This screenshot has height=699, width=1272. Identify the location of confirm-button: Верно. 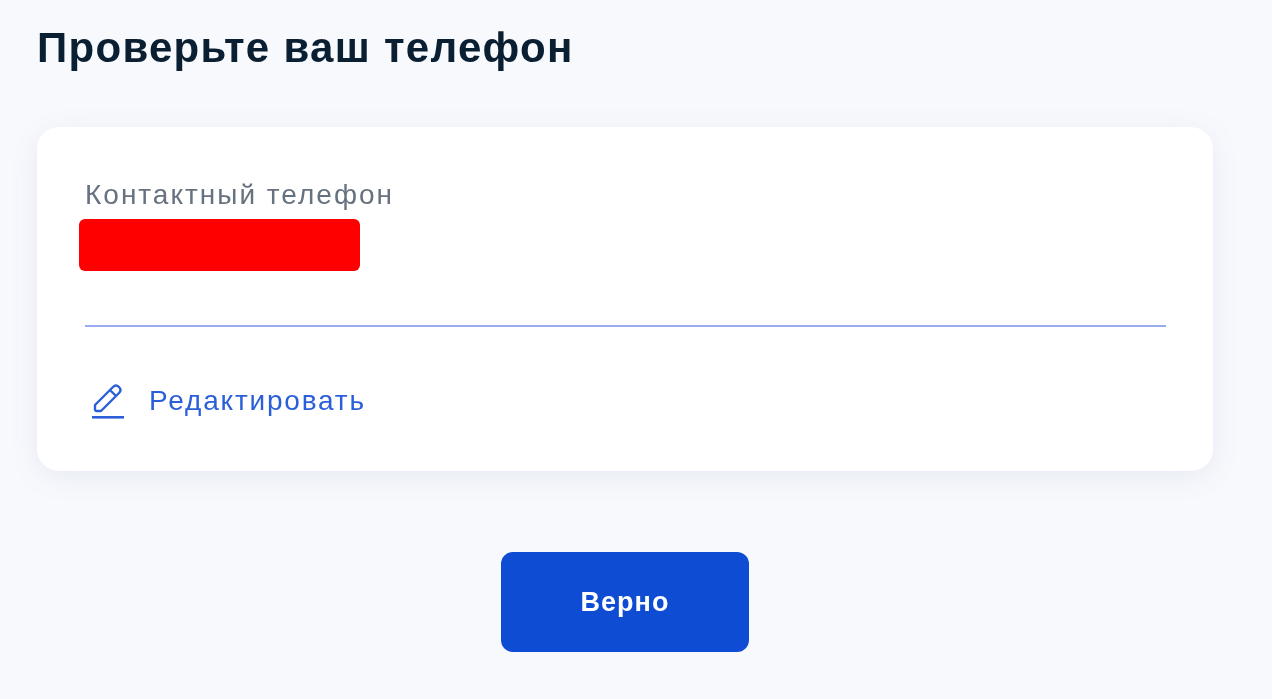
(625, 602).